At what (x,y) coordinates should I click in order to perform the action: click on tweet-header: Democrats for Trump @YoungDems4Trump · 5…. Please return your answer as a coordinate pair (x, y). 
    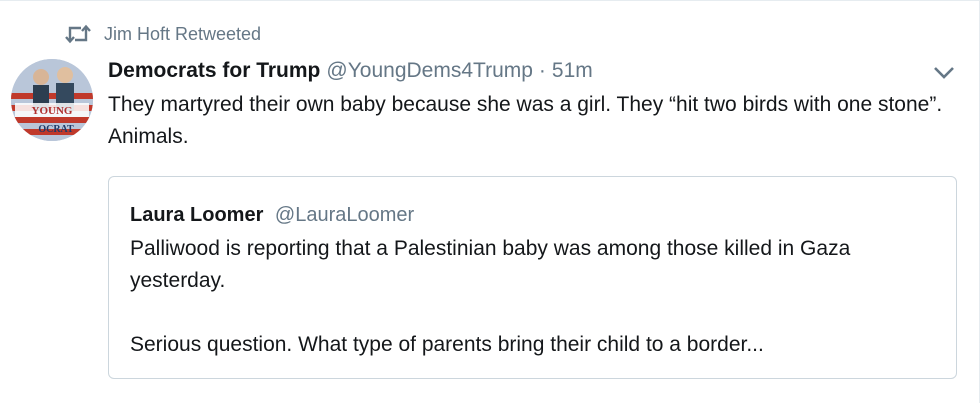
    Looking at the image, I should click on (350, 71).